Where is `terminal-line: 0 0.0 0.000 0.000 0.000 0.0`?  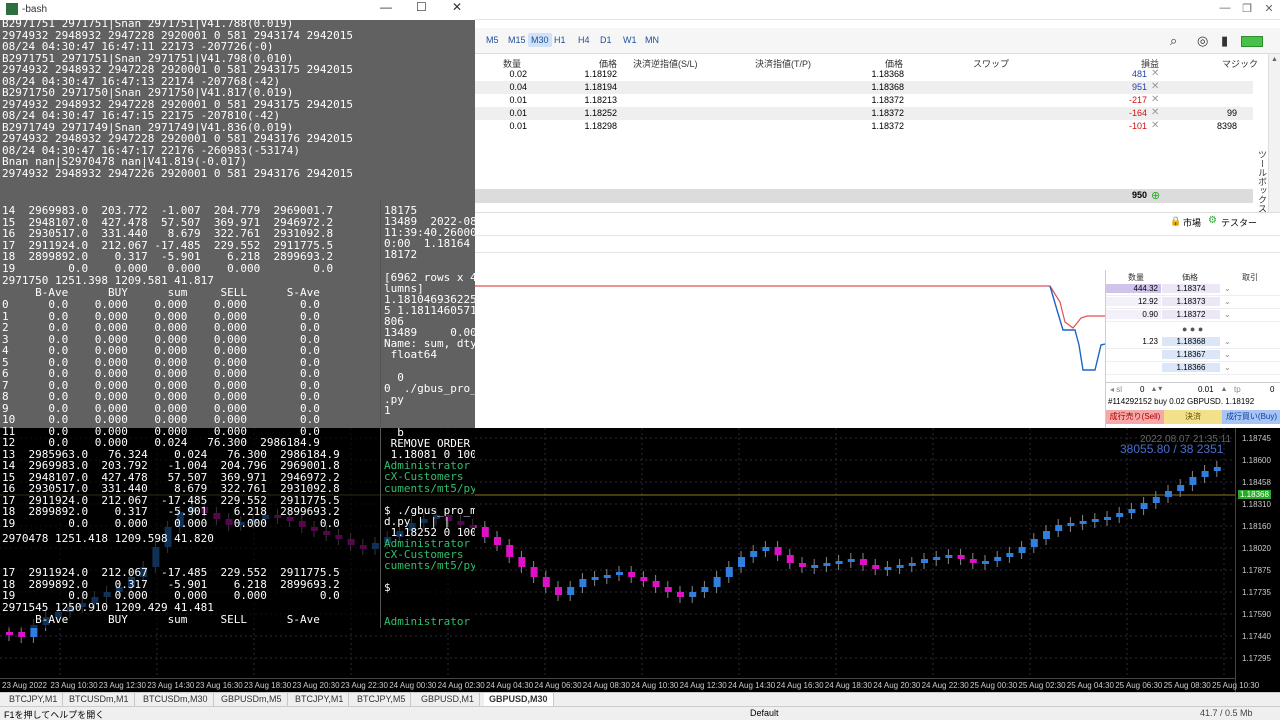 terminal-line: 0 0.0 0.000 0.000 0.000 0.0 is located at coordinates (161, 304).